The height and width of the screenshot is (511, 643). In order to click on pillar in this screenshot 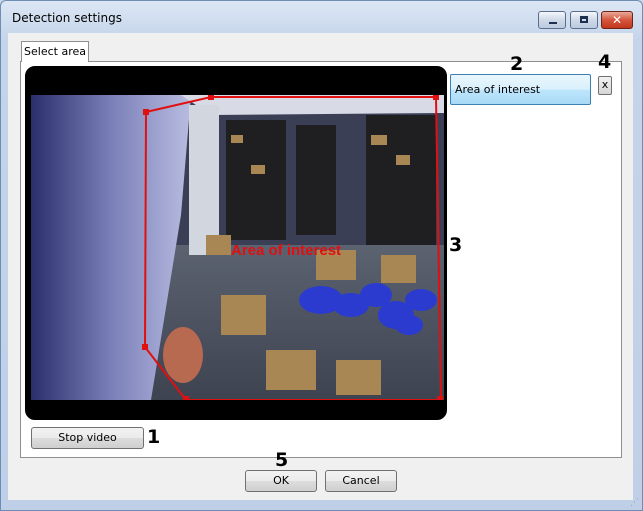, I will do `click(204, 180)`.